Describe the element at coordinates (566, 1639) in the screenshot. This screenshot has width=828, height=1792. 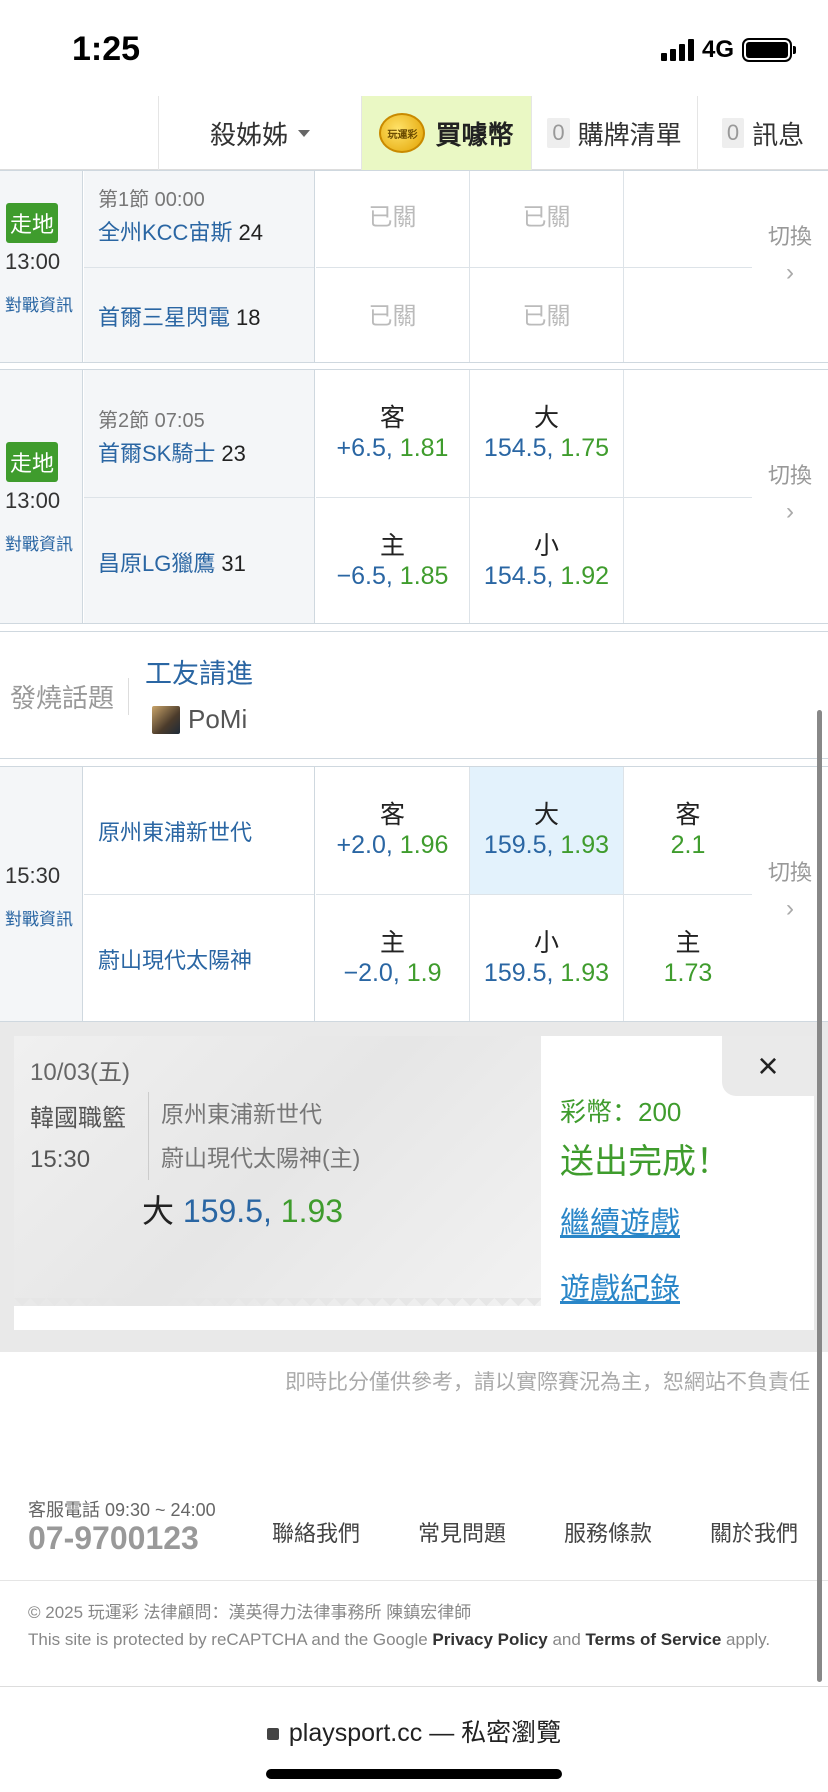
I see `recaptcha-and: and` at that location.